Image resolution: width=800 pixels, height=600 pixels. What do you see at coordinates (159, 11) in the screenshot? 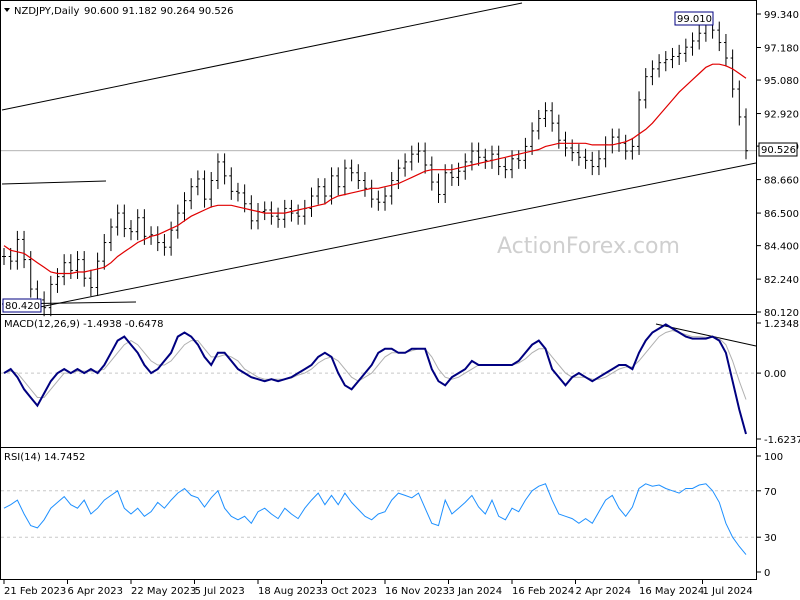
I see `ohlc-label: 90.600 91.182 90.264 90.526` at bounding box center [159, 11].